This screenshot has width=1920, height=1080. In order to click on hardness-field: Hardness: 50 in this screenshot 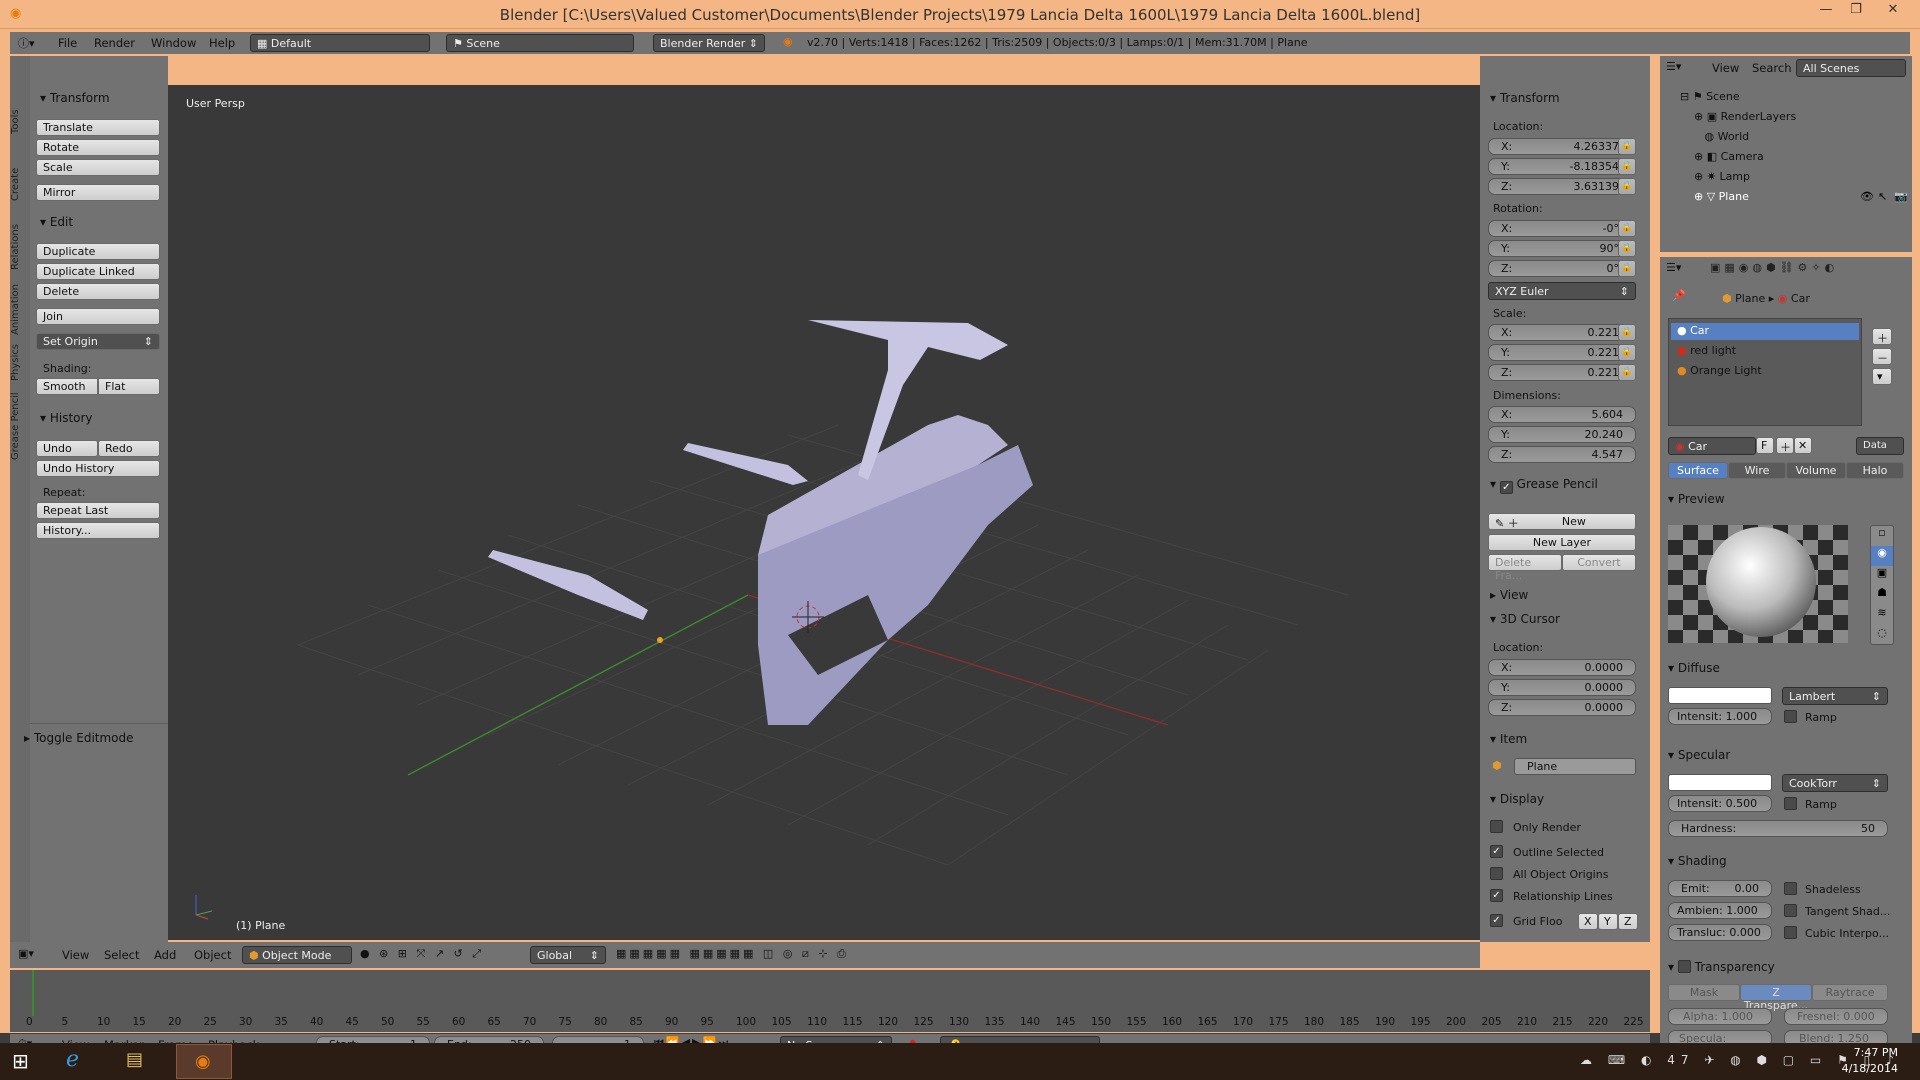, I will do `click(1778, 828)`.